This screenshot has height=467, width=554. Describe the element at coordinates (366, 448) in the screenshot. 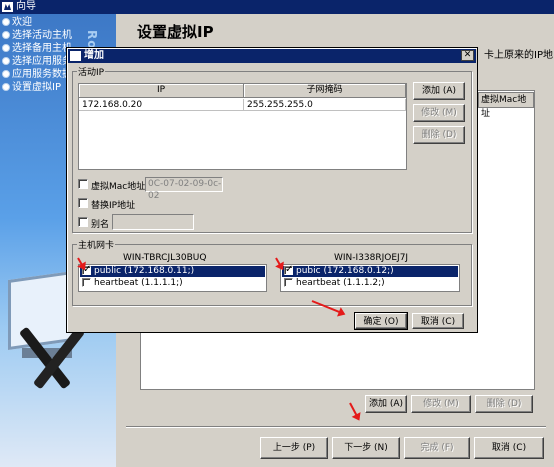

I see `next-button: 下一步 (N)` at that location.